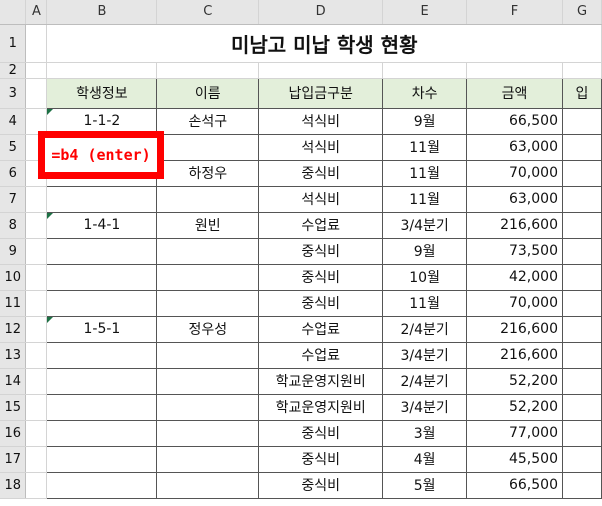 The width and height of the screenshot is (602, 506). What do you see at coordinates (36, 433) in the screenshot?
I see `cell-a16` at bounding box center [36, 433].